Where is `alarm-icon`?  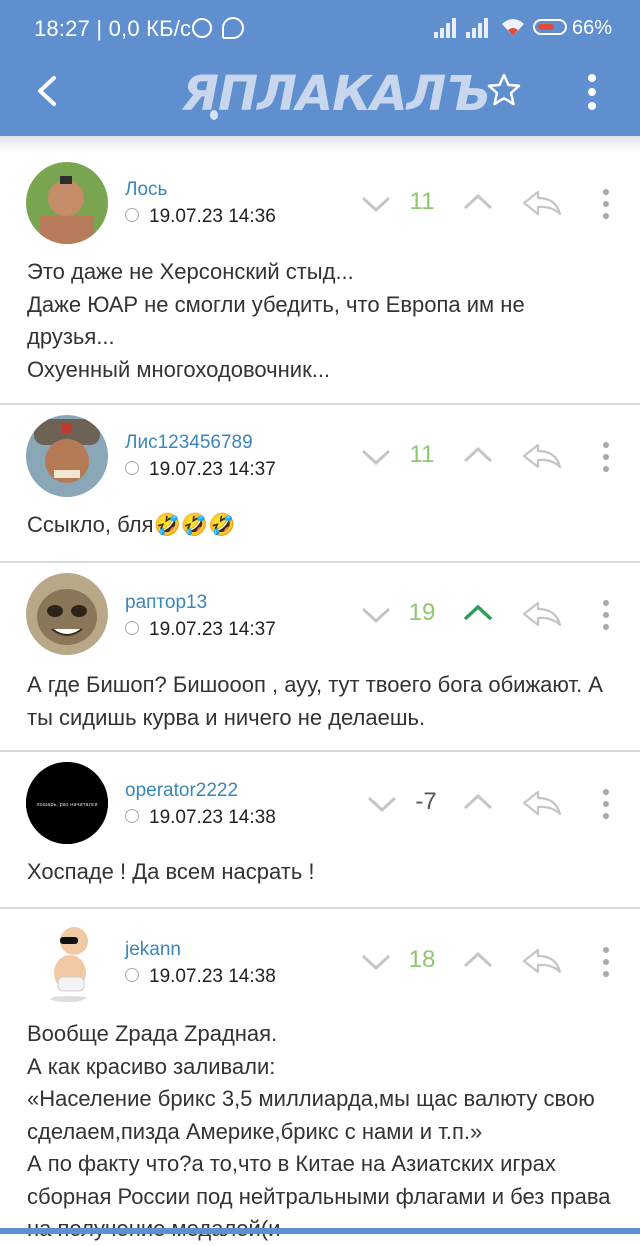
alarm-icon is located at coordinates (202, 28).